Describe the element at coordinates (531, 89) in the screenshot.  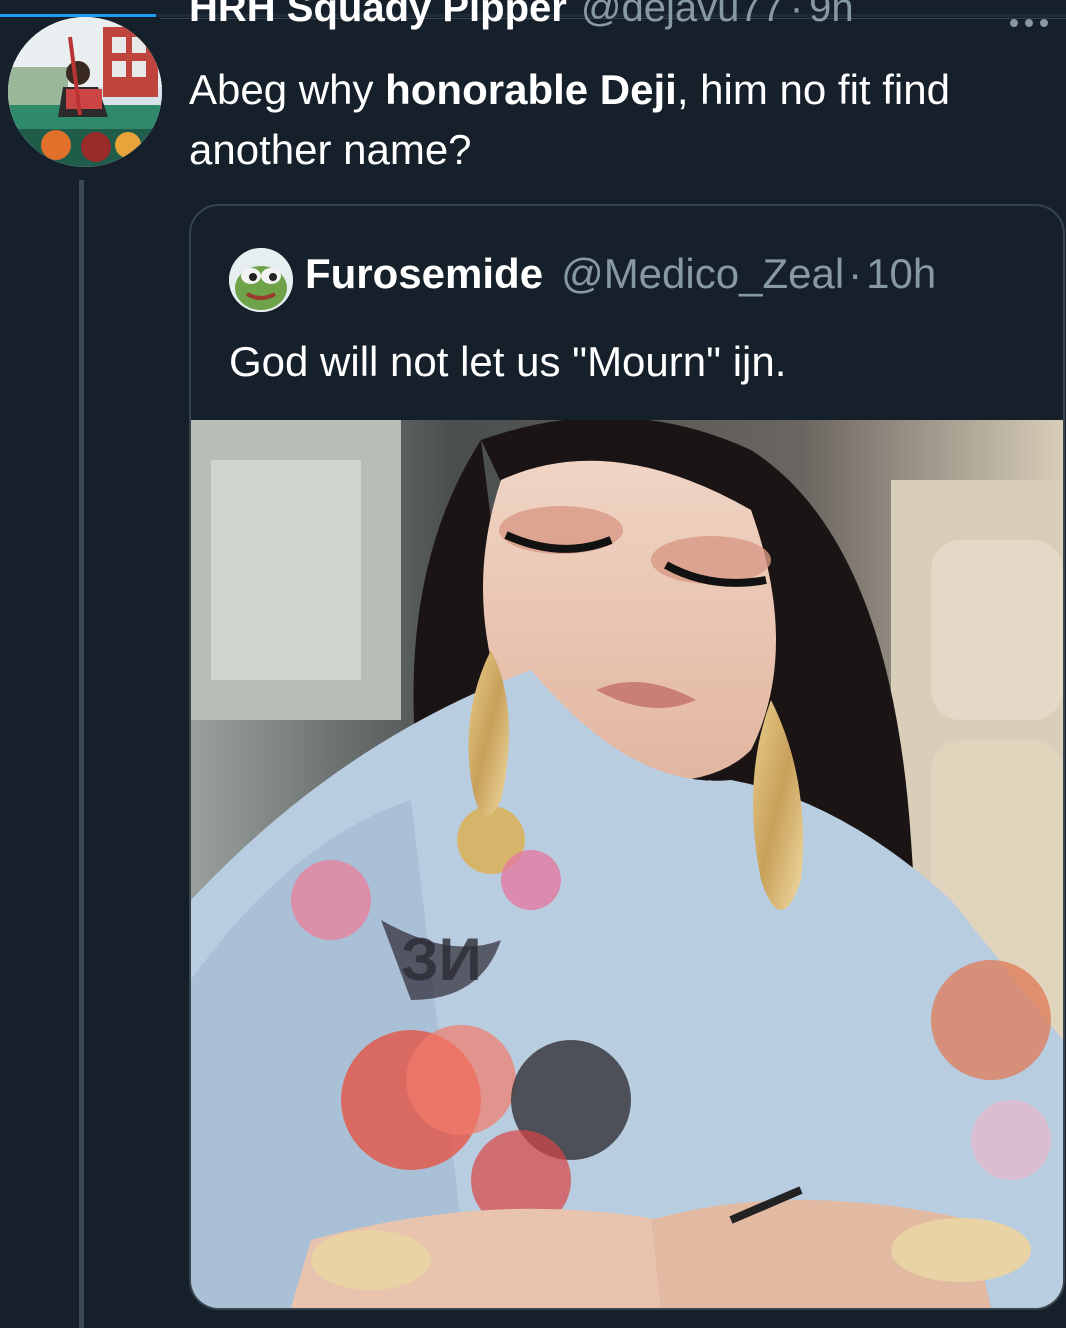
I see `tweet-text-bold: honorable Deji` at that location.